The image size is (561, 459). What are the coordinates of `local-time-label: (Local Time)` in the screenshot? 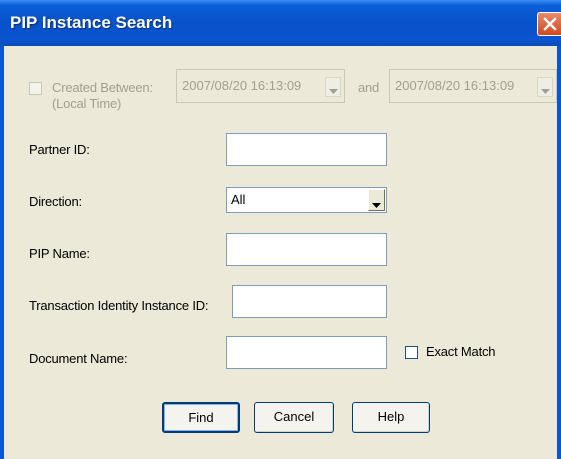 It's located at (87, 103).